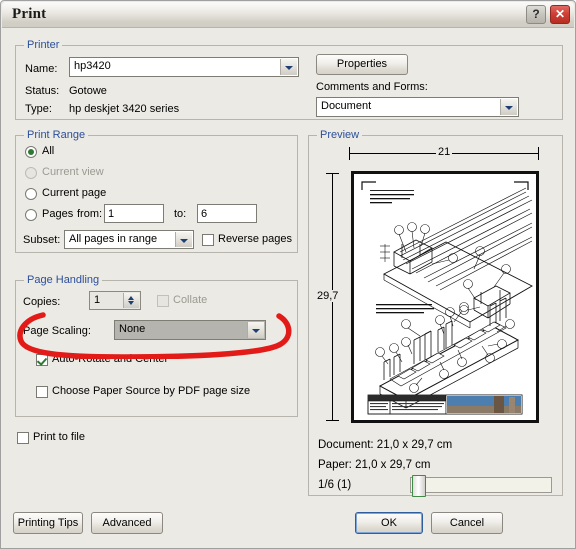 The height and width of the screenshot is (549, 576). Describe the element at coordinates (42, 302) in the screenshot. I see `copies-label: Copies:` at that location.